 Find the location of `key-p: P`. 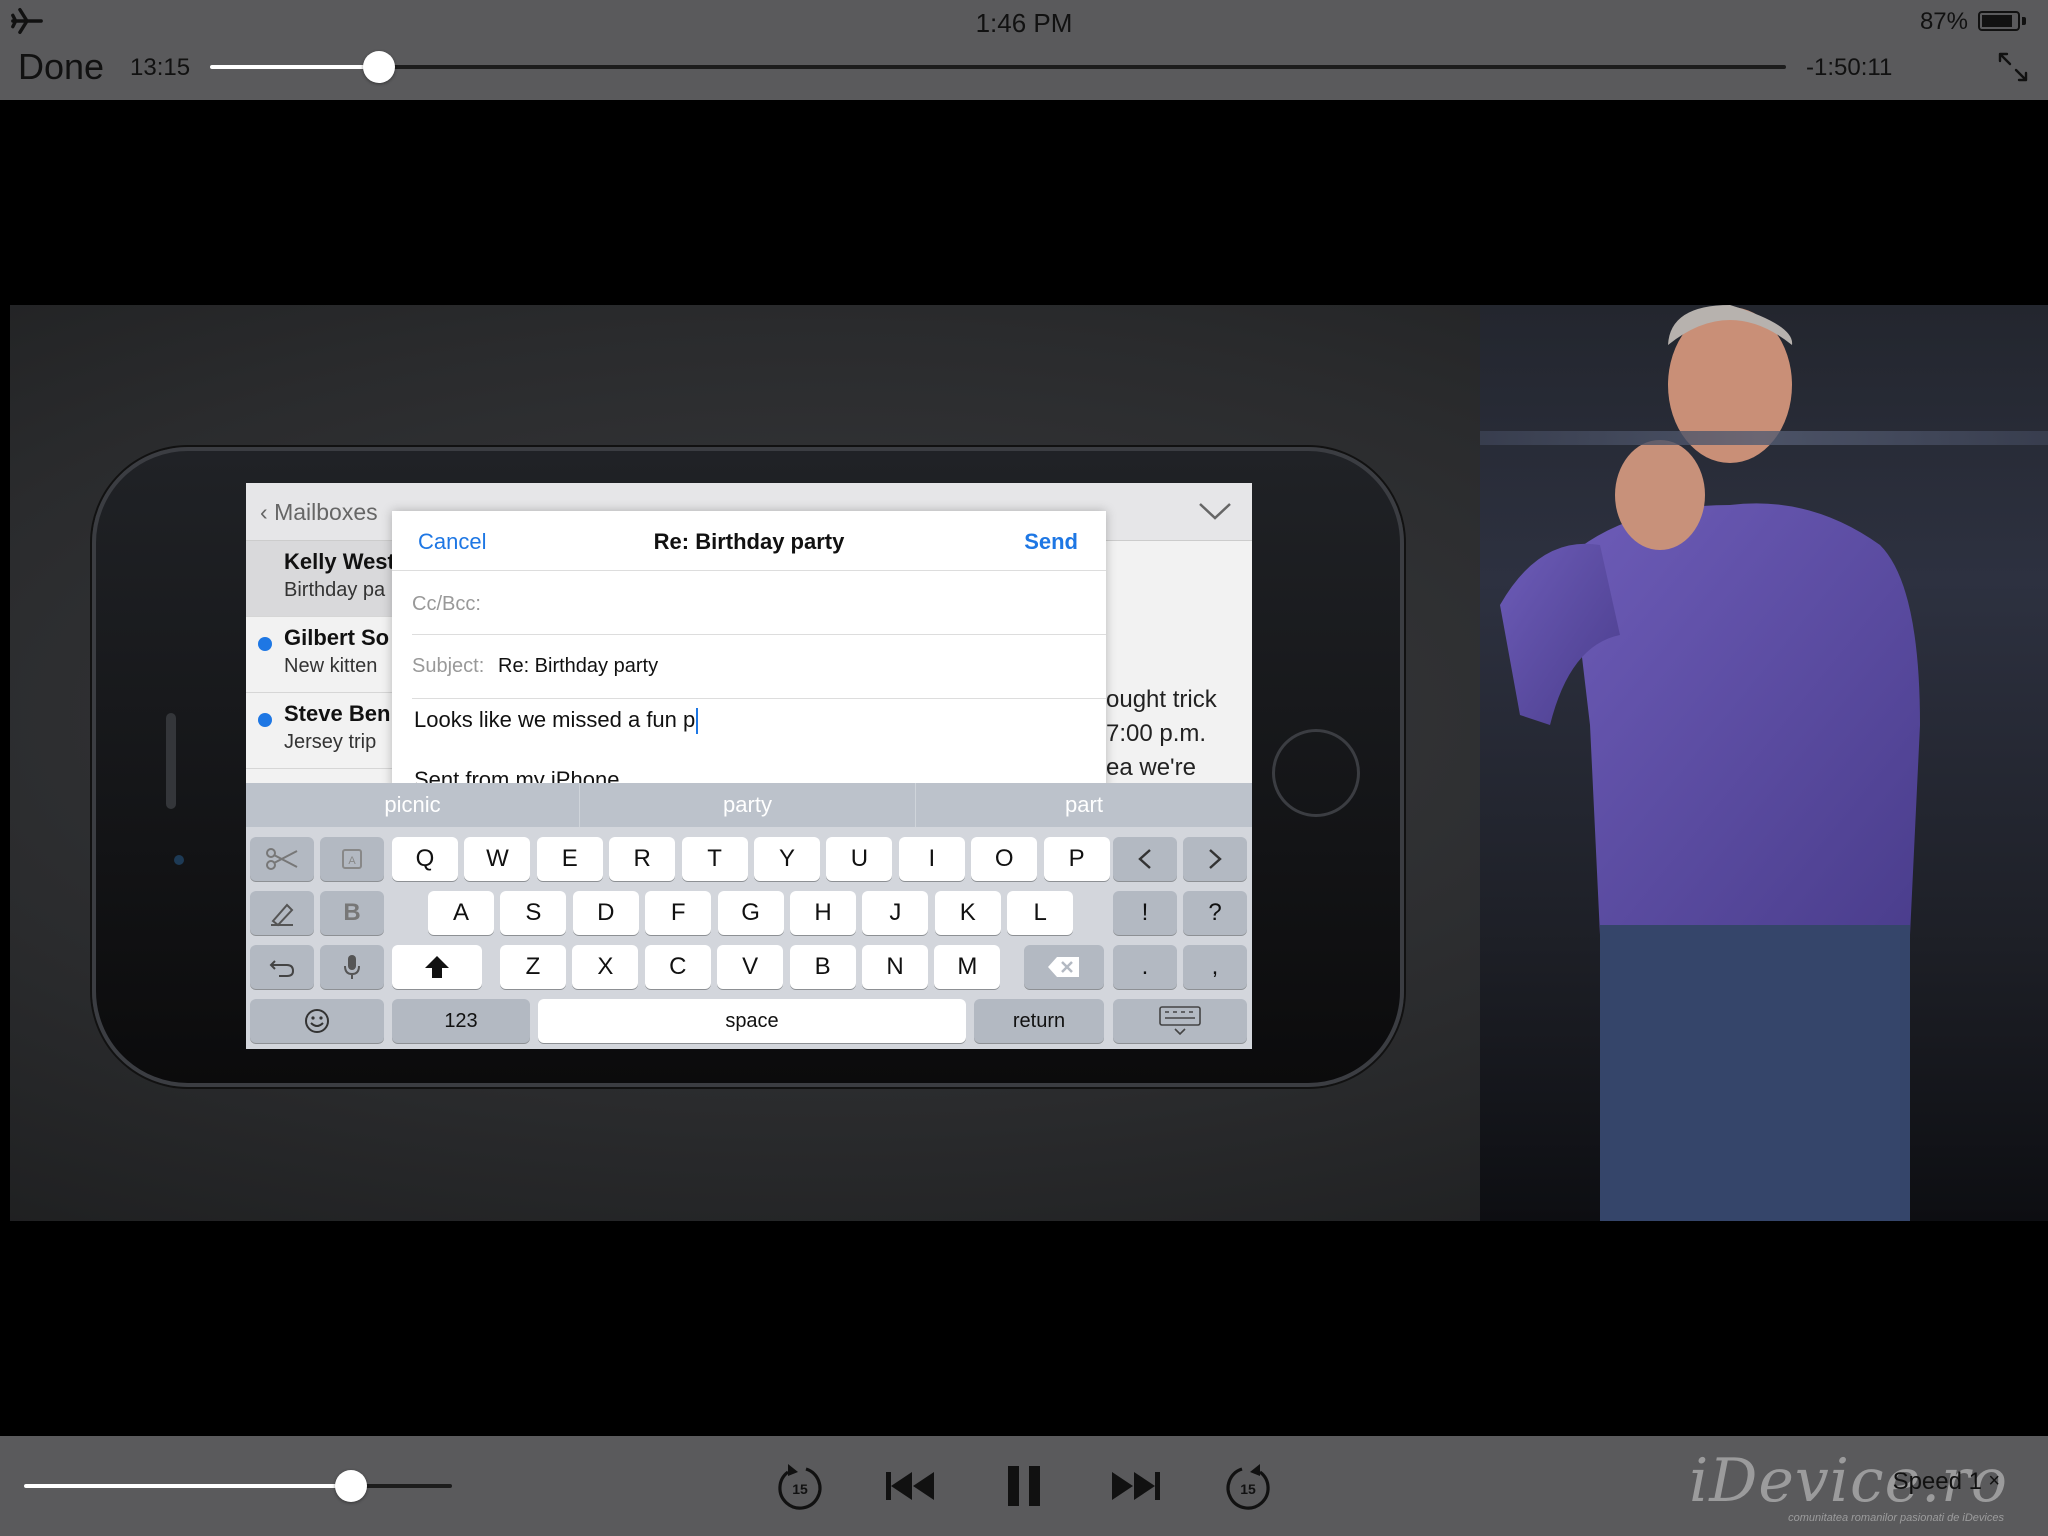

key-p: P is located at coordinates (1076, 859).